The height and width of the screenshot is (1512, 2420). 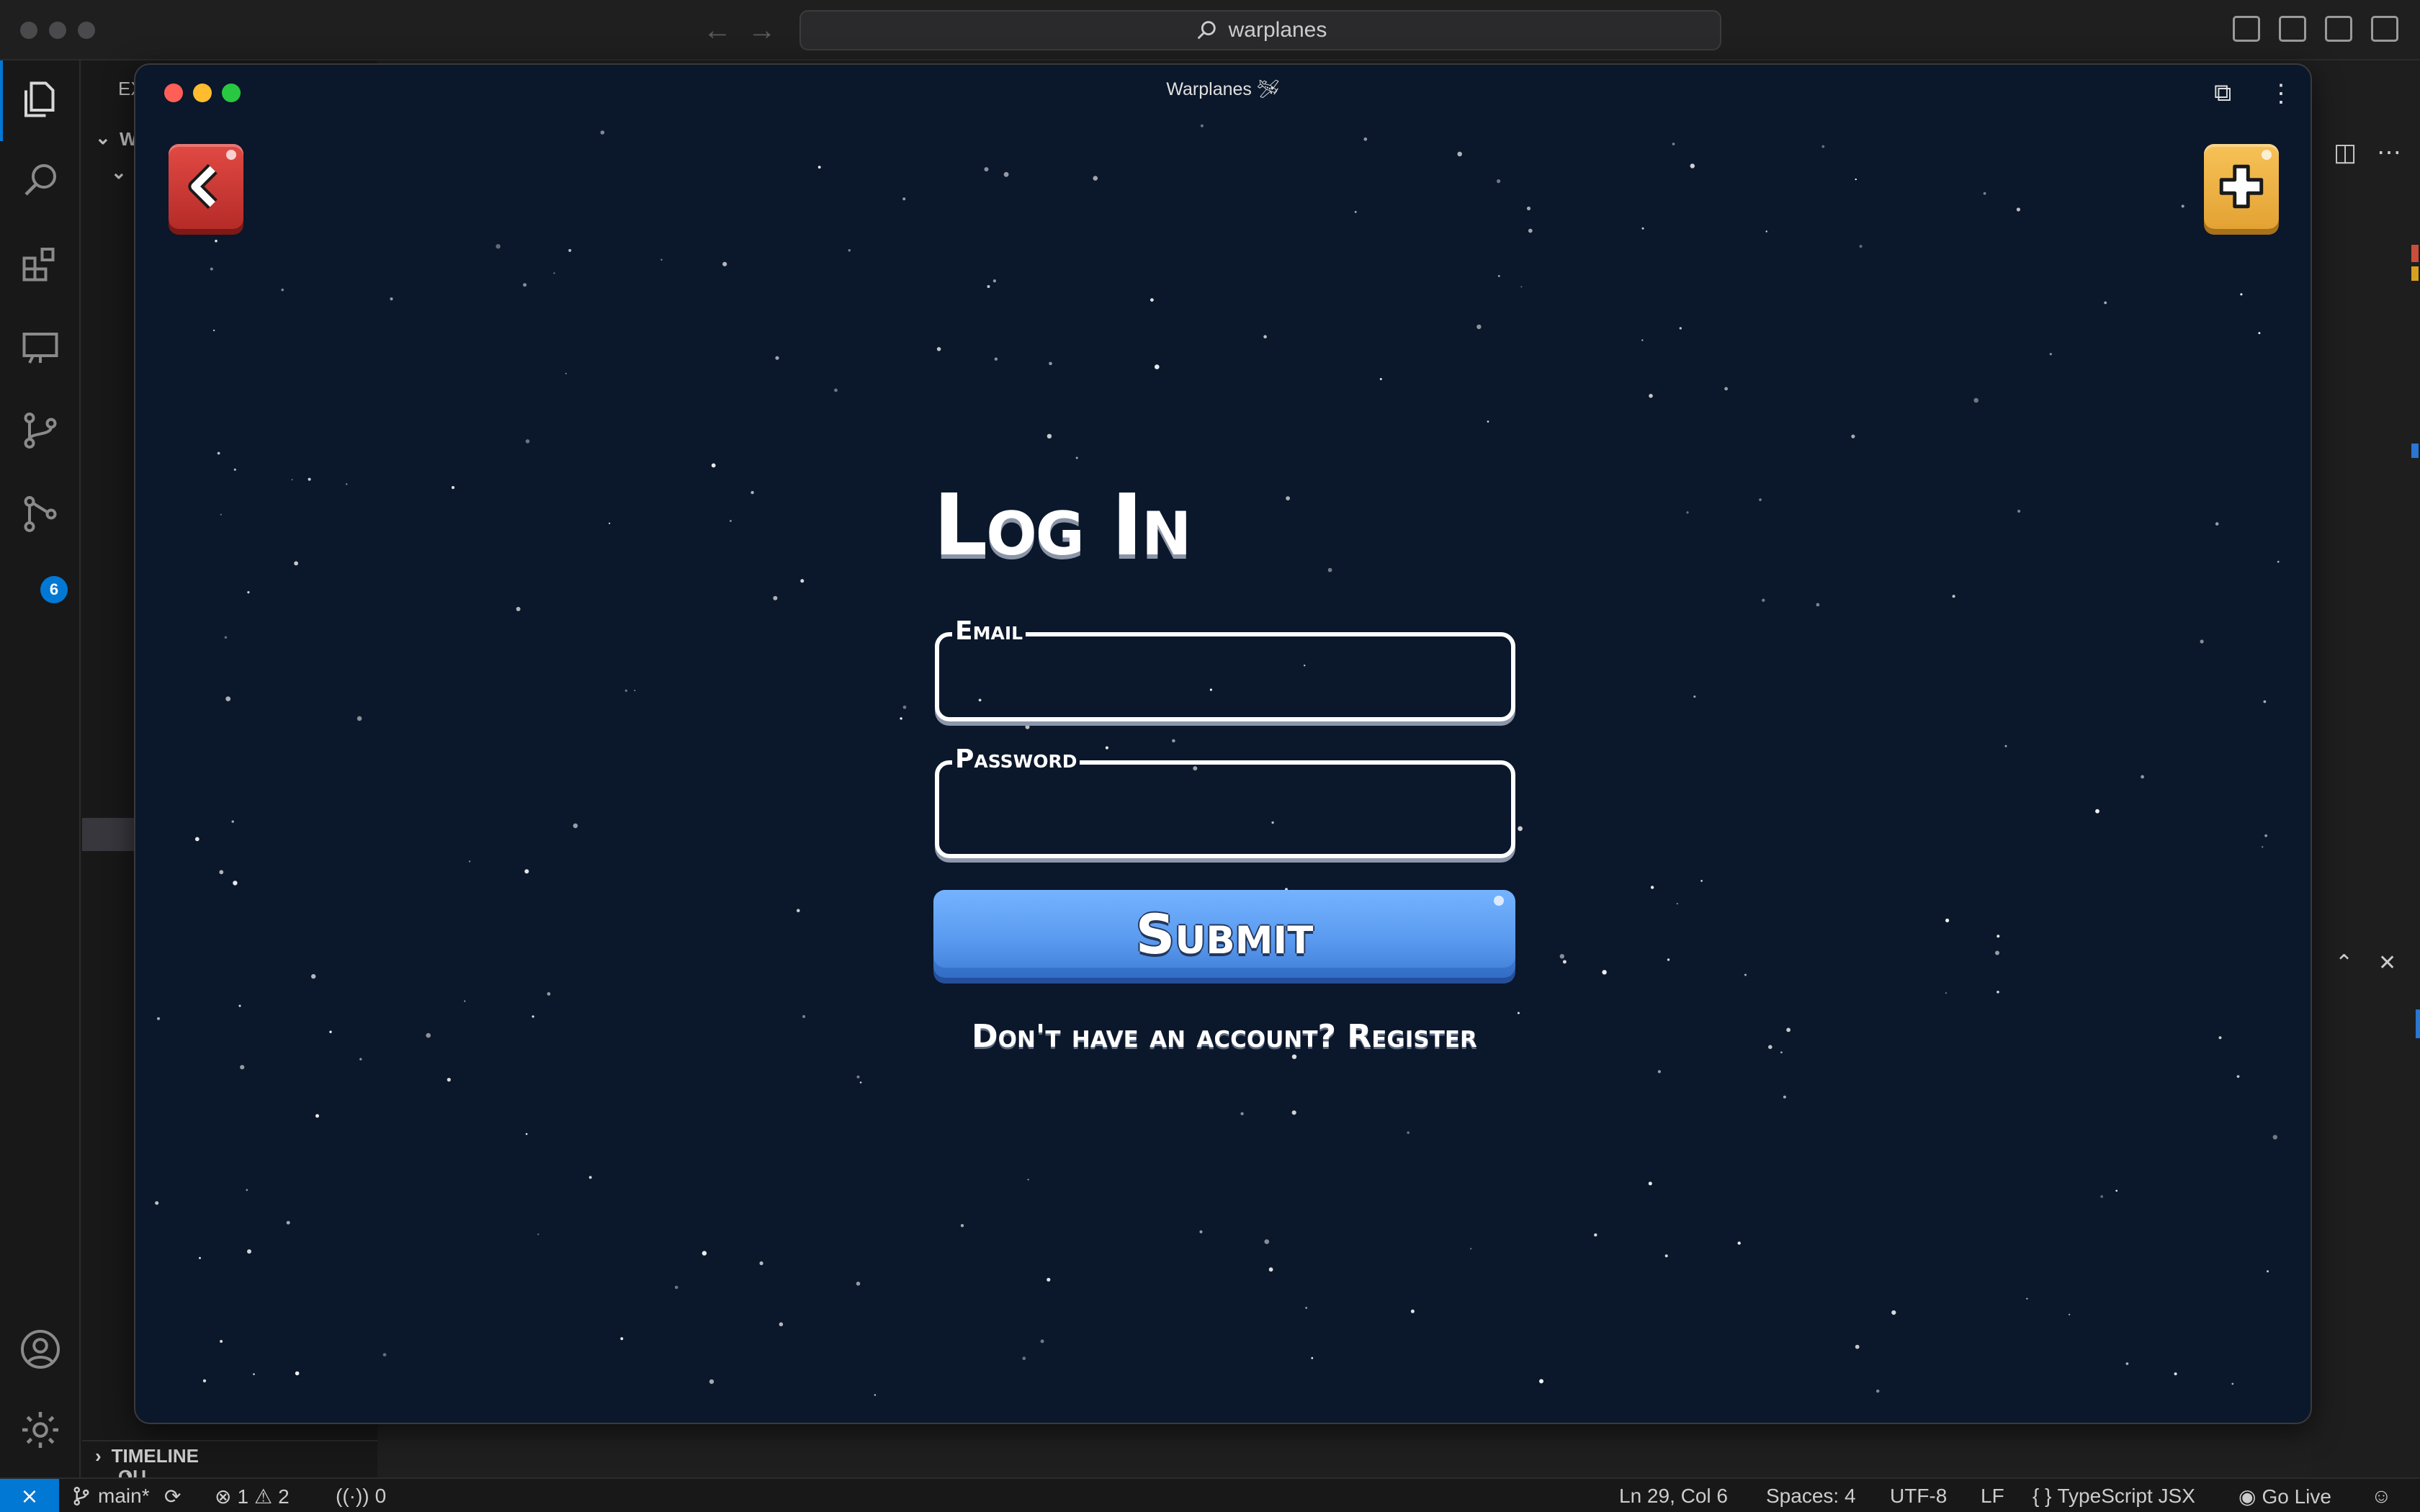 What do you see at coordinates (2338, 29) in the screenshot?
I see `toggle-secondary-sidebar-icon` at bounding box center [2338, 29].